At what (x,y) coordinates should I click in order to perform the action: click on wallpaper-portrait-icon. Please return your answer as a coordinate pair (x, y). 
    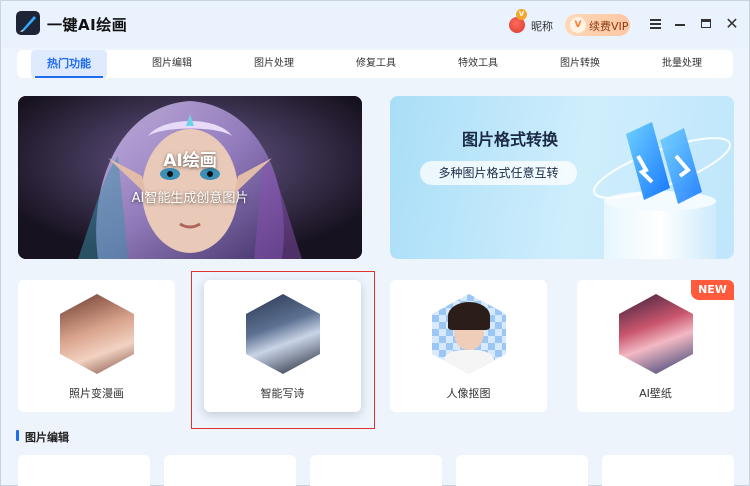
    Looking at the image, I should click on (656, 334).